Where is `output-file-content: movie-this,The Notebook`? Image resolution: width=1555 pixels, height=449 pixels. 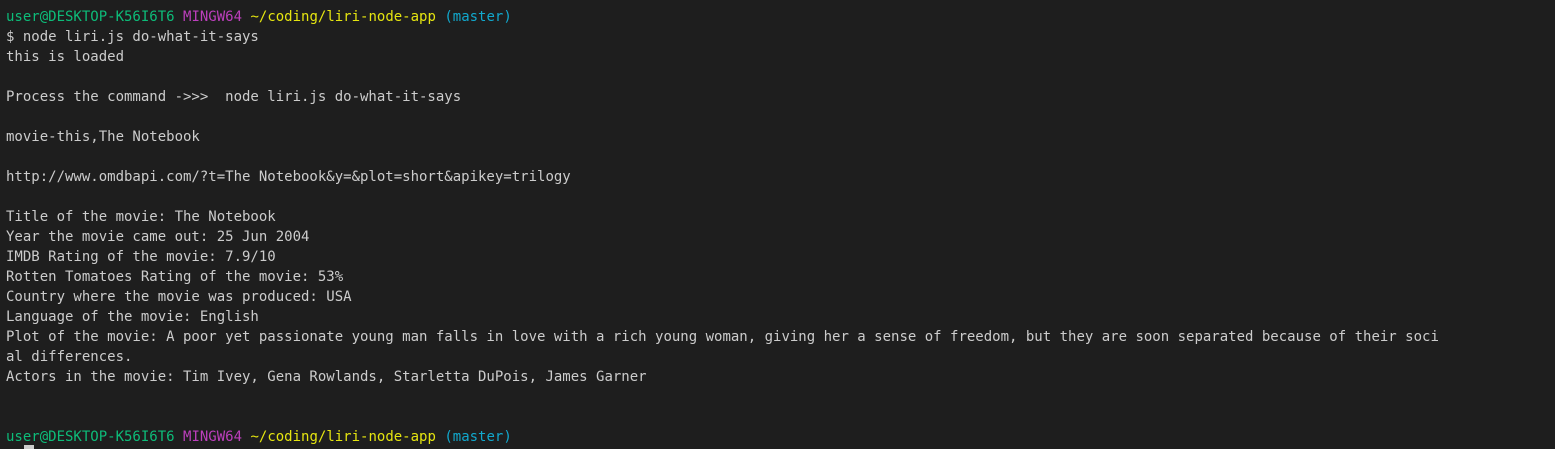
output-file-content: movie-this,The Notebook is located at coordinates (103, 137).